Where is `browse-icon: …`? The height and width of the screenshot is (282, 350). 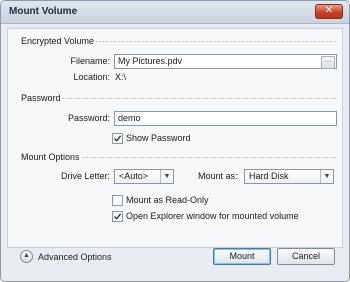 browse-icon: … is located at coordinates (328, 60).